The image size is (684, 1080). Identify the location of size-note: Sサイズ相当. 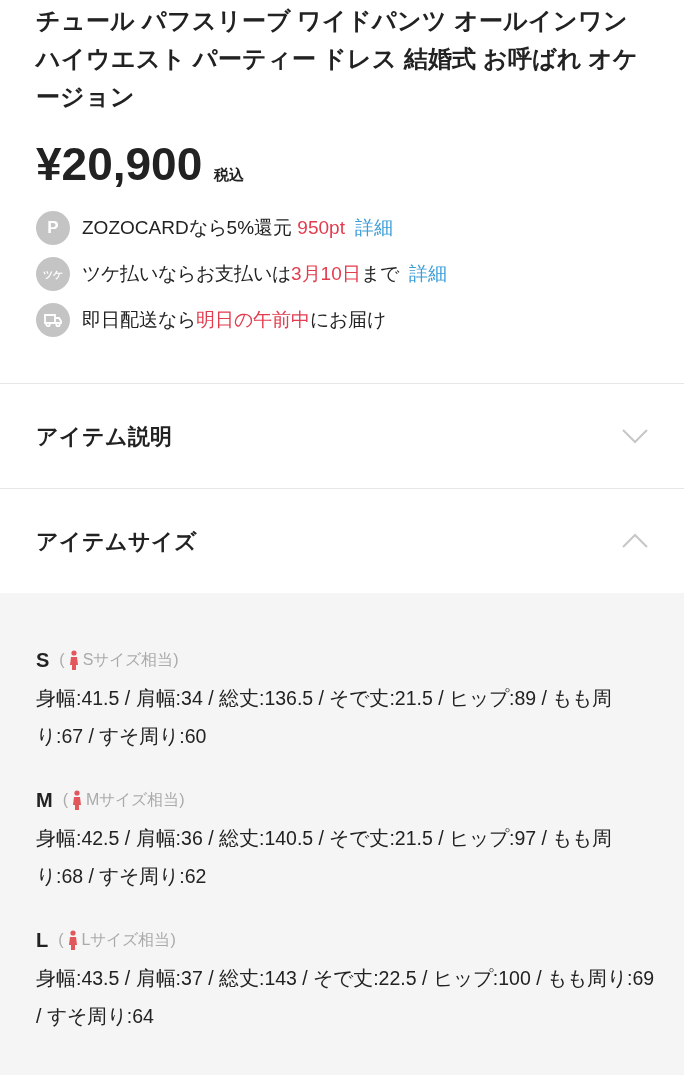
(128, 660).